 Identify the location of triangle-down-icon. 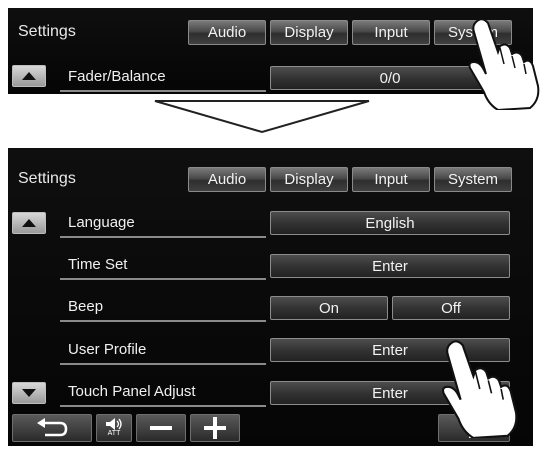
(29, 393).